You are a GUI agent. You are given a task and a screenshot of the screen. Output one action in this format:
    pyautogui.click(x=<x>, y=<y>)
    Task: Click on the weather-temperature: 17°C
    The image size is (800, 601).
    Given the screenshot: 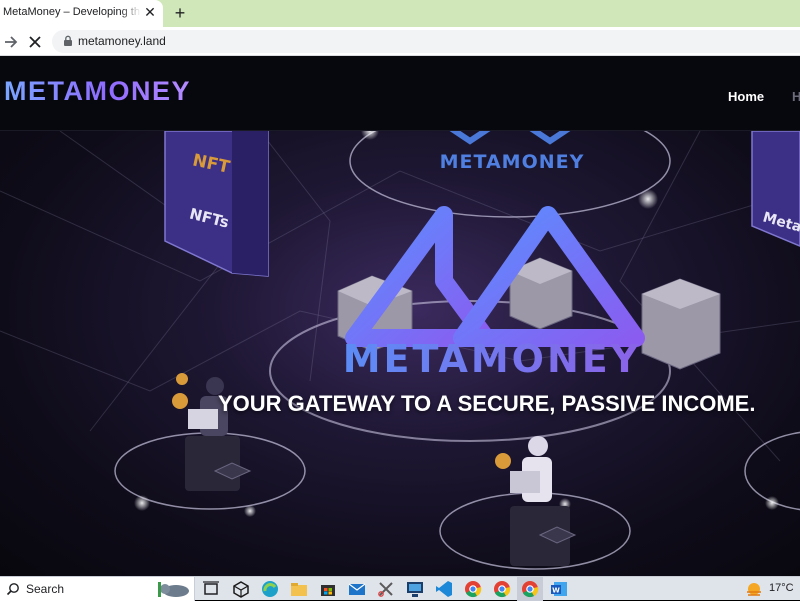 What is the action you would take?
    pyautogui.click(x=781, y=588)
    